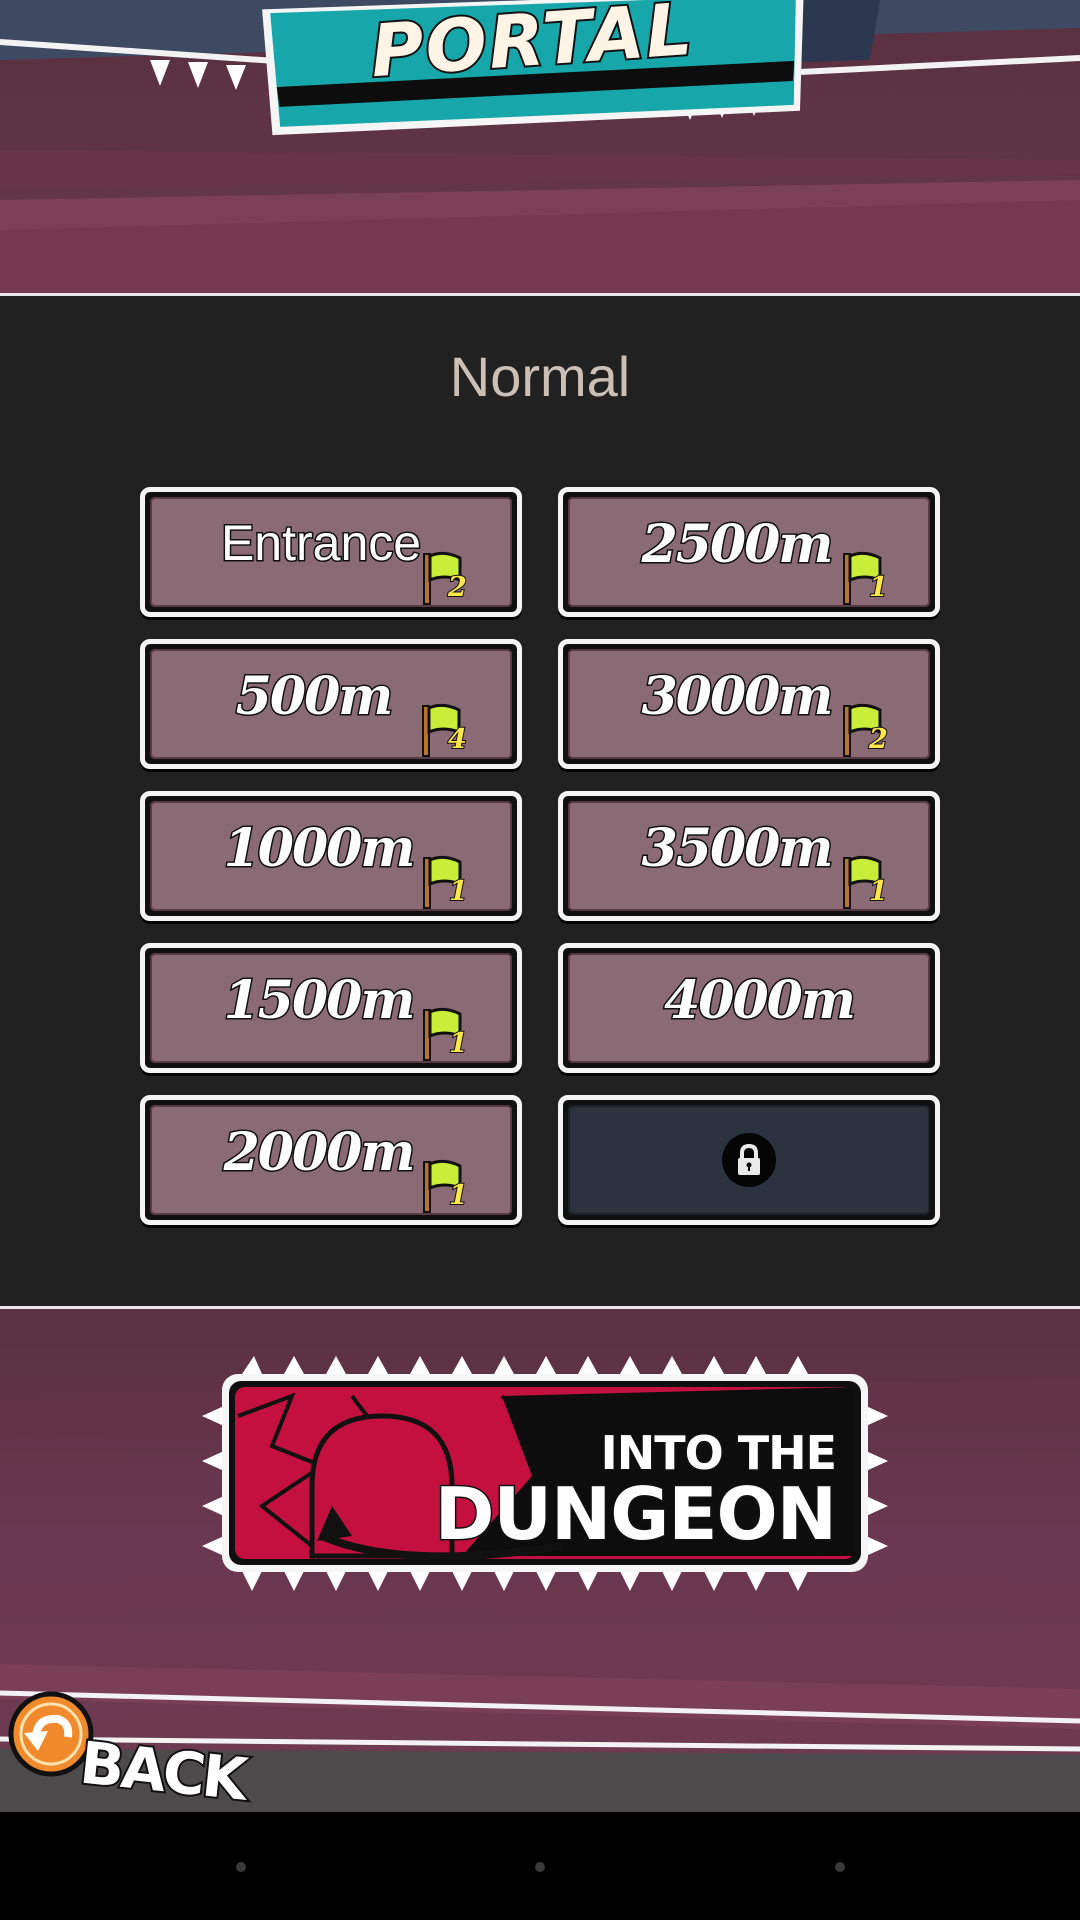 This screenshot has height=1920, width=1080. I want to click on level-button-1000m: 1000m 1, so click(331, 856).